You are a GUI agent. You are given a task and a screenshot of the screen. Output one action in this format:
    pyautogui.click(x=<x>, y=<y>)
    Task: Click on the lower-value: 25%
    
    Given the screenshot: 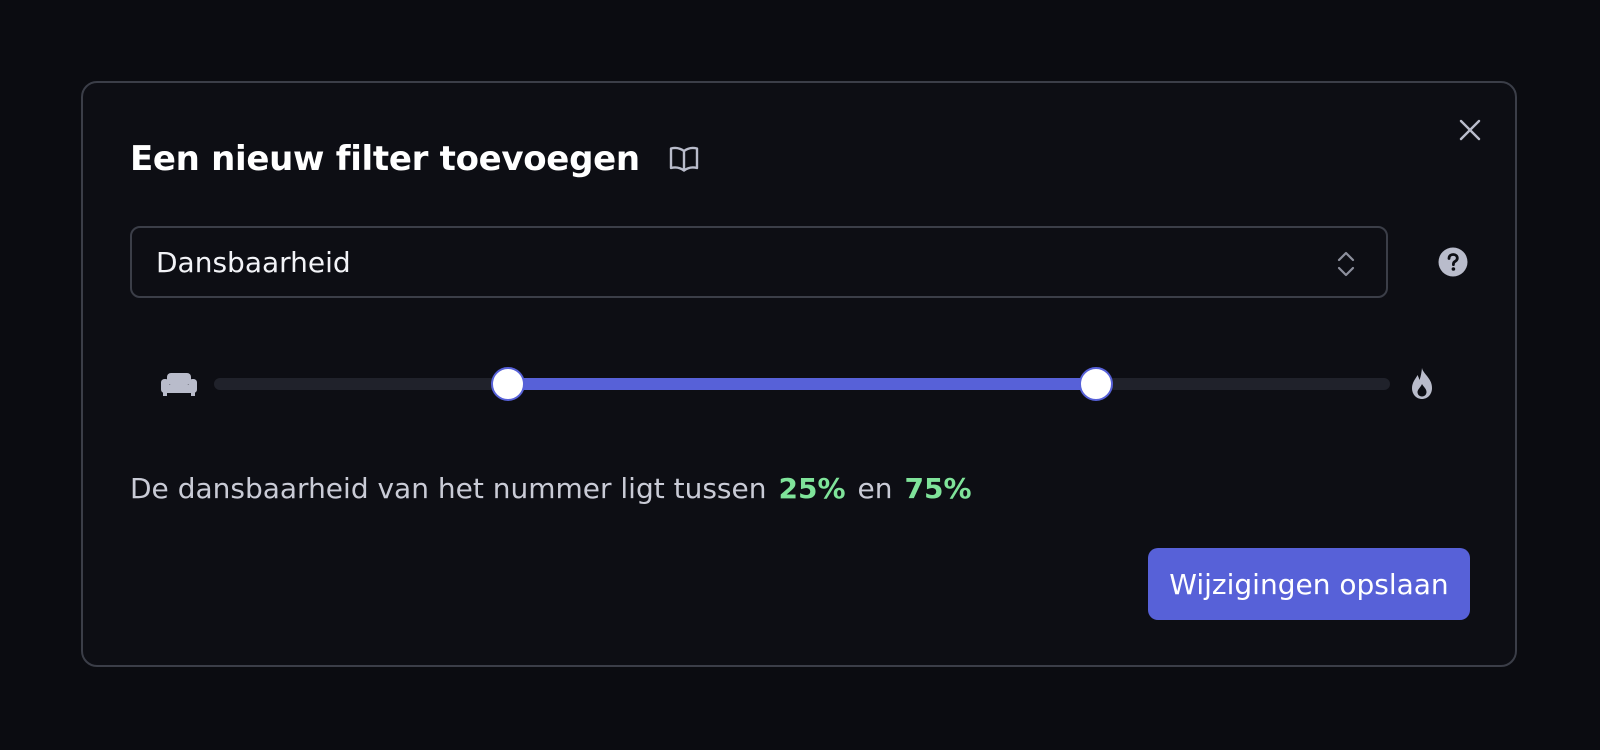 What is the action you would take?
    pyautogui.click(x=812, y=488)
    